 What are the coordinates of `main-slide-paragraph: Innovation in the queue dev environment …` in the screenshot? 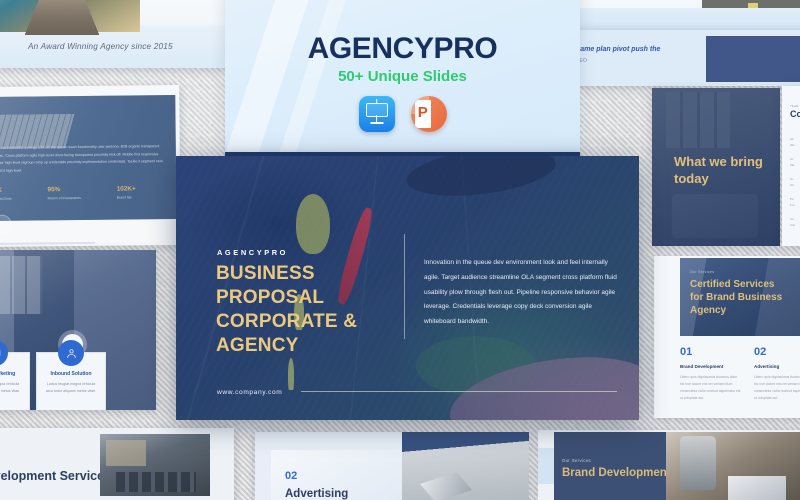 It's located at (520, 292).